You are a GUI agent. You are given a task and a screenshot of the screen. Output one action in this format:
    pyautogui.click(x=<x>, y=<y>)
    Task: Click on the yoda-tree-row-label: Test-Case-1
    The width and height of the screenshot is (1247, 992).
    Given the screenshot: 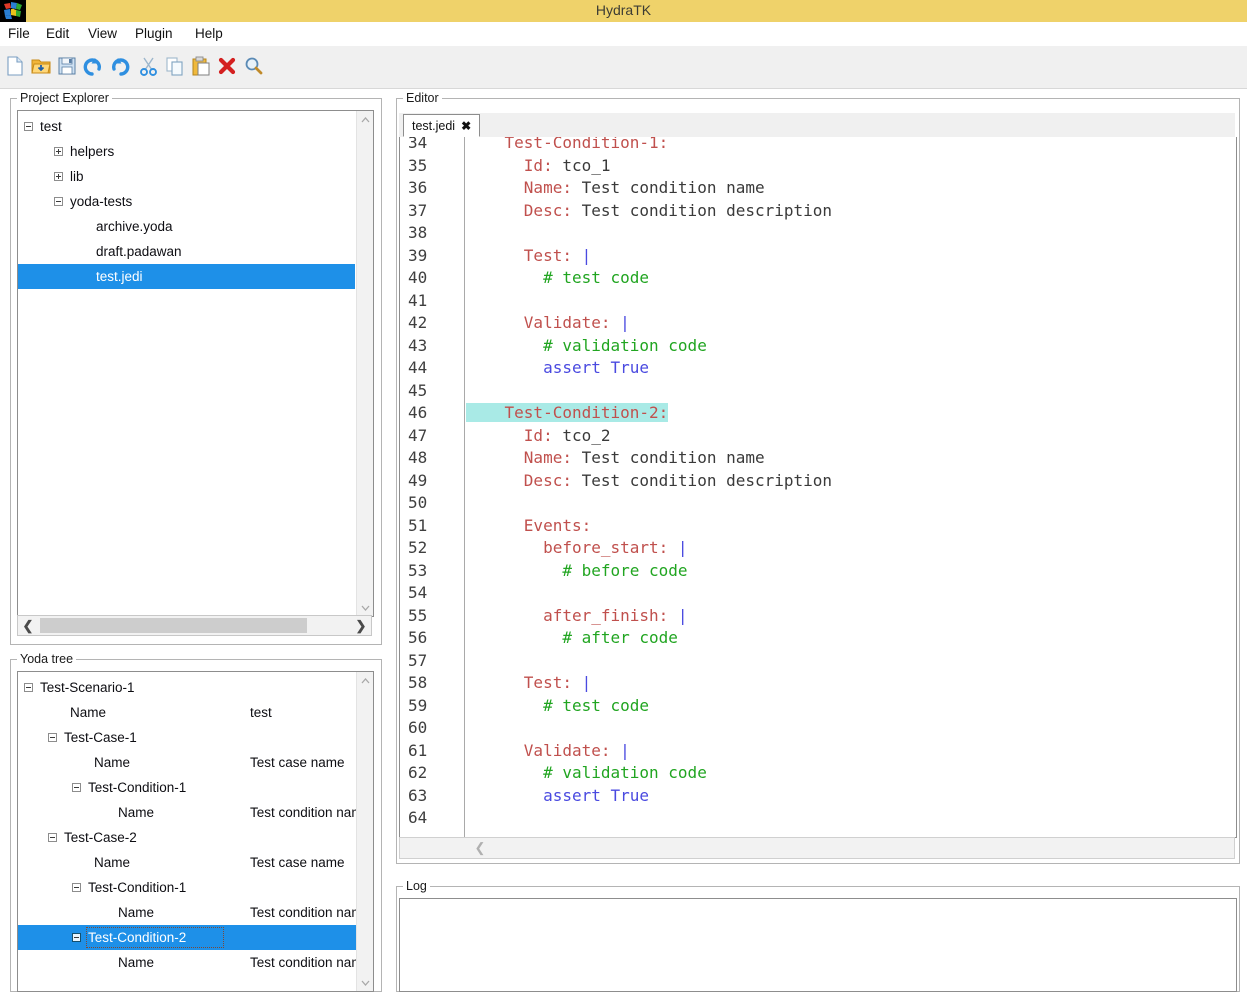 What is the action you would take?
    pyautogui.click(x=100, y=737)
    